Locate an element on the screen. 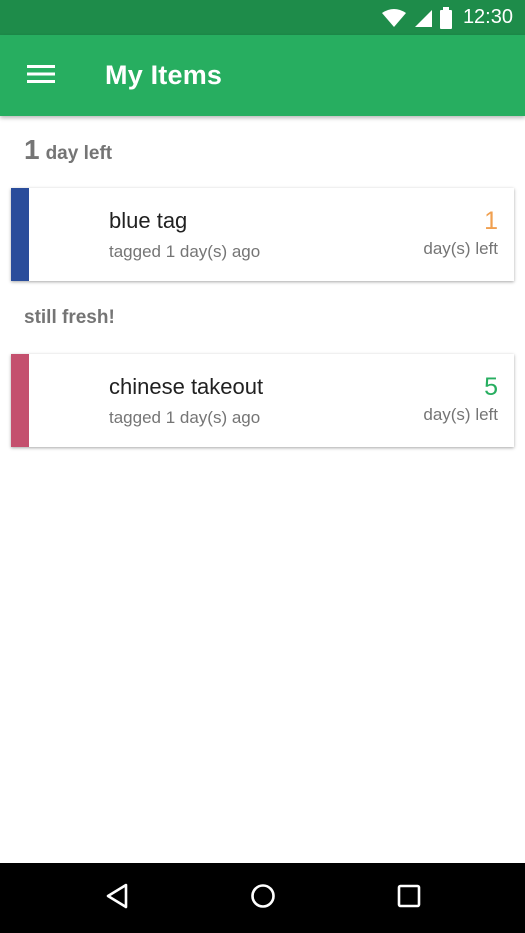 The image size is (525, 933). cell-signal-icon is located at coordinates (423, 18).